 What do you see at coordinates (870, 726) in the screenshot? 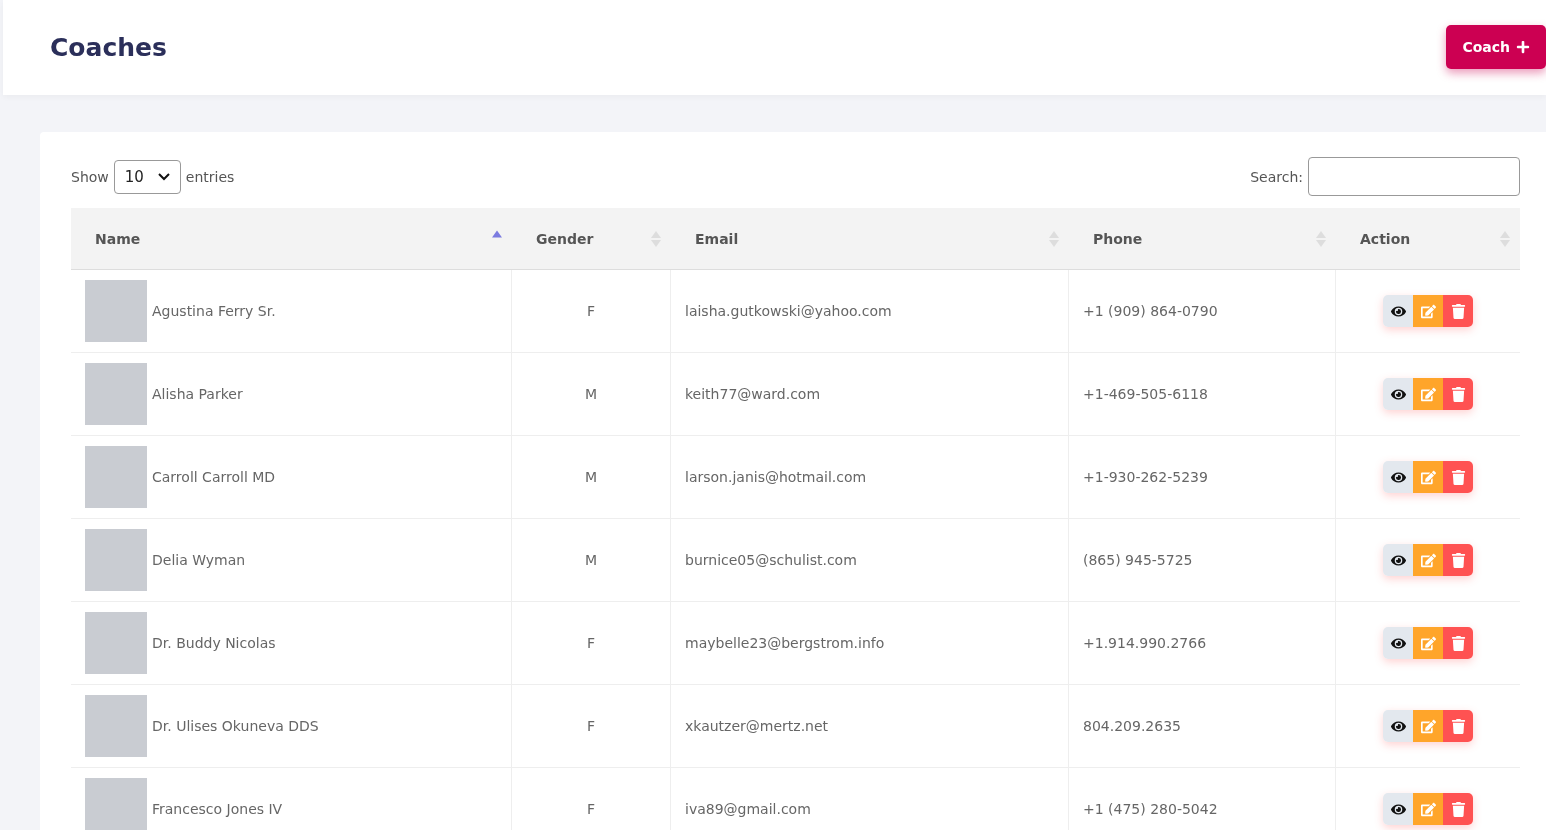
I see `table-cell: xkautzer@mertz.net` at bounding box center [870, 726].